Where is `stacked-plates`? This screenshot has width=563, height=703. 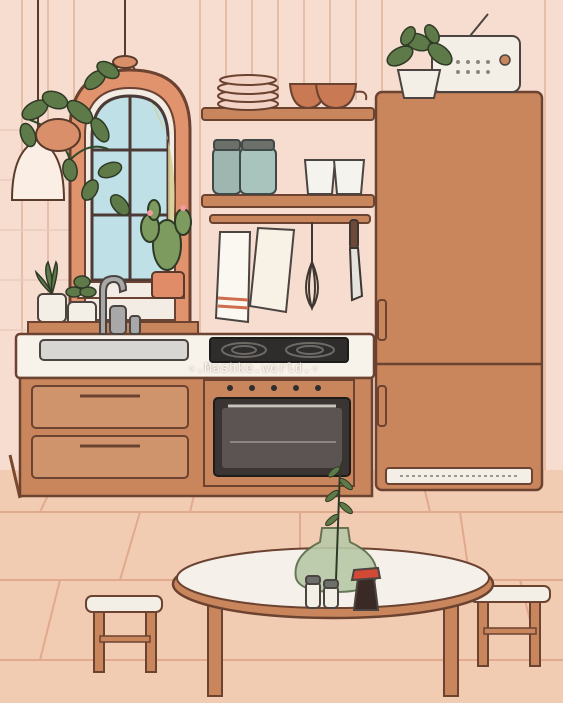
stacked-plates is located at coordinates (248, 92).